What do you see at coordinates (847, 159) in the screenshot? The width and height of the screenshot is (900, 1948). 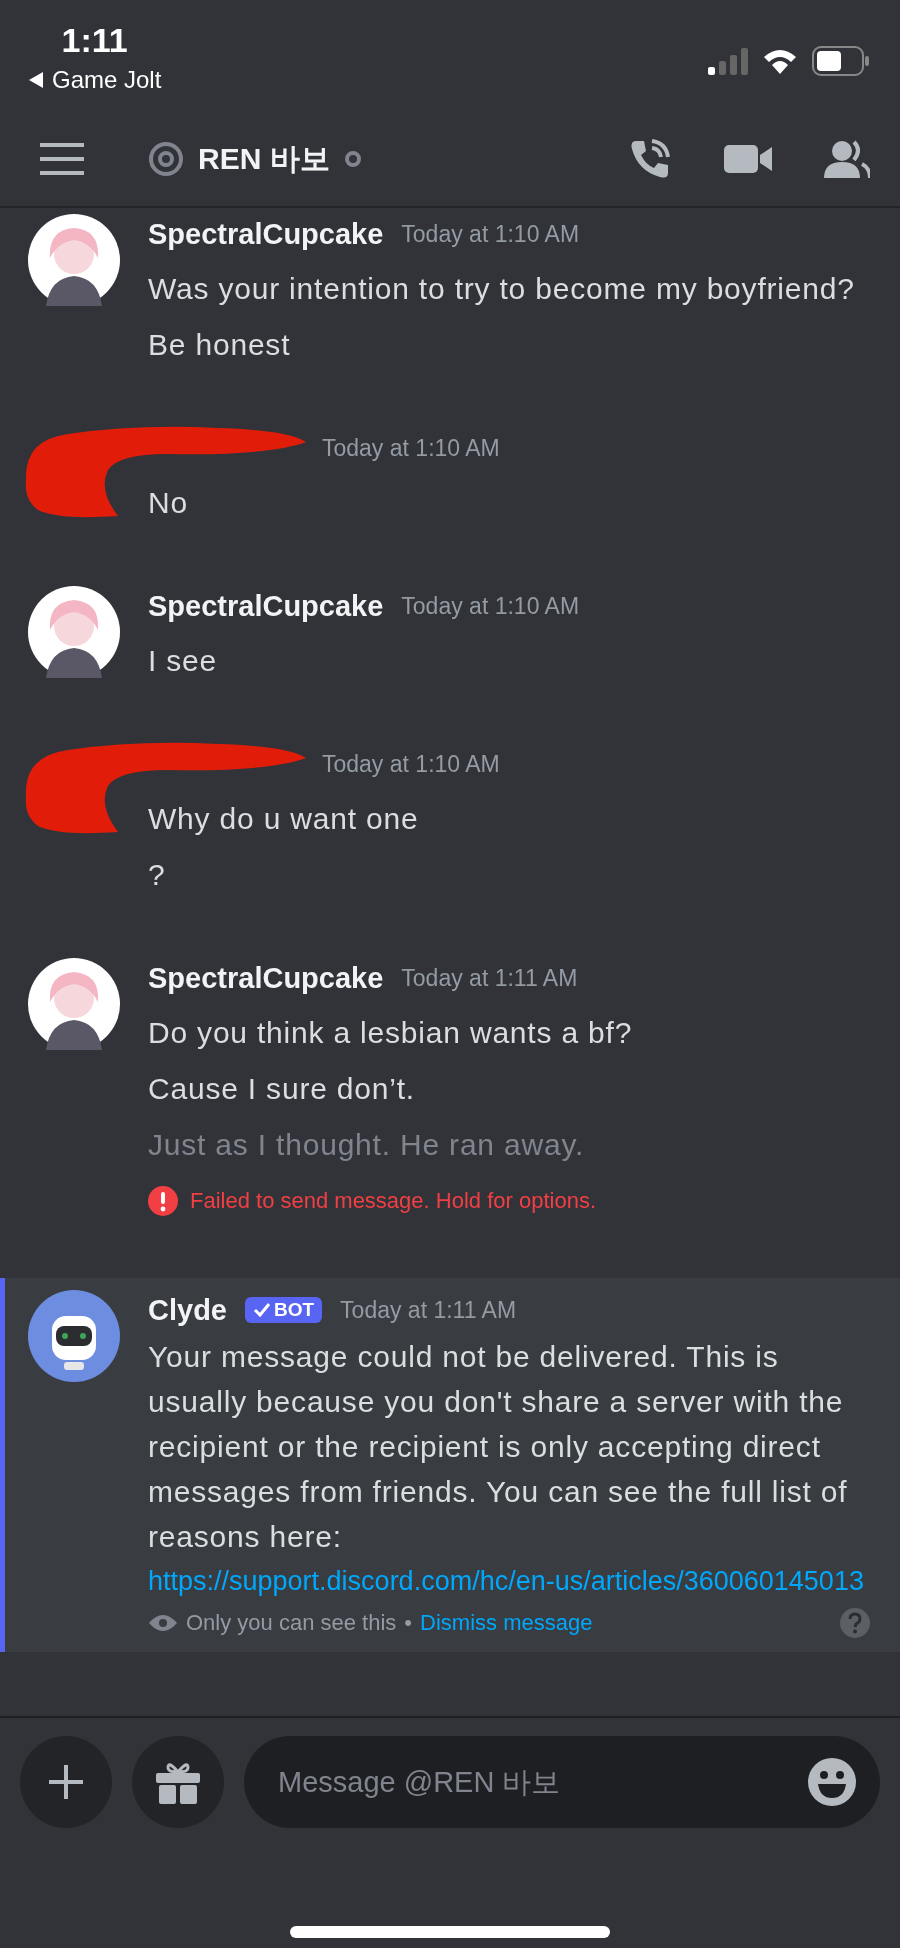 I see `members-icon` at bounding box center [847, 159].